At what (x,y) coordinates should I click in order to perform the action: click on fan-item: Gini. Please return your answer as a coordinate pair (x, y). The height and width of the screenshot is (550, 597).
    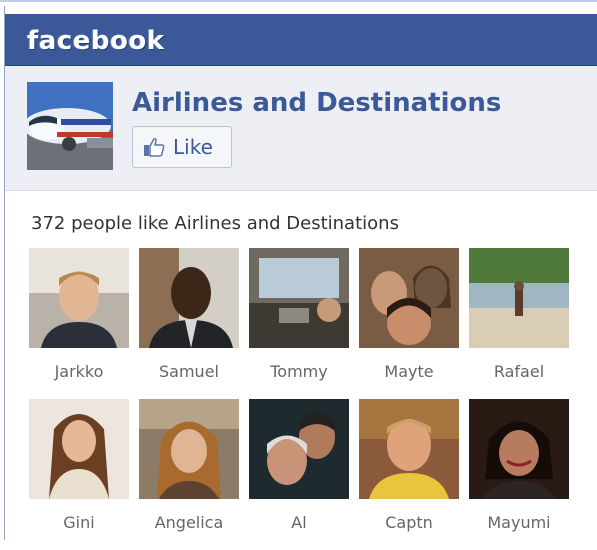
    Looking at the image, I should click on (79, 465).